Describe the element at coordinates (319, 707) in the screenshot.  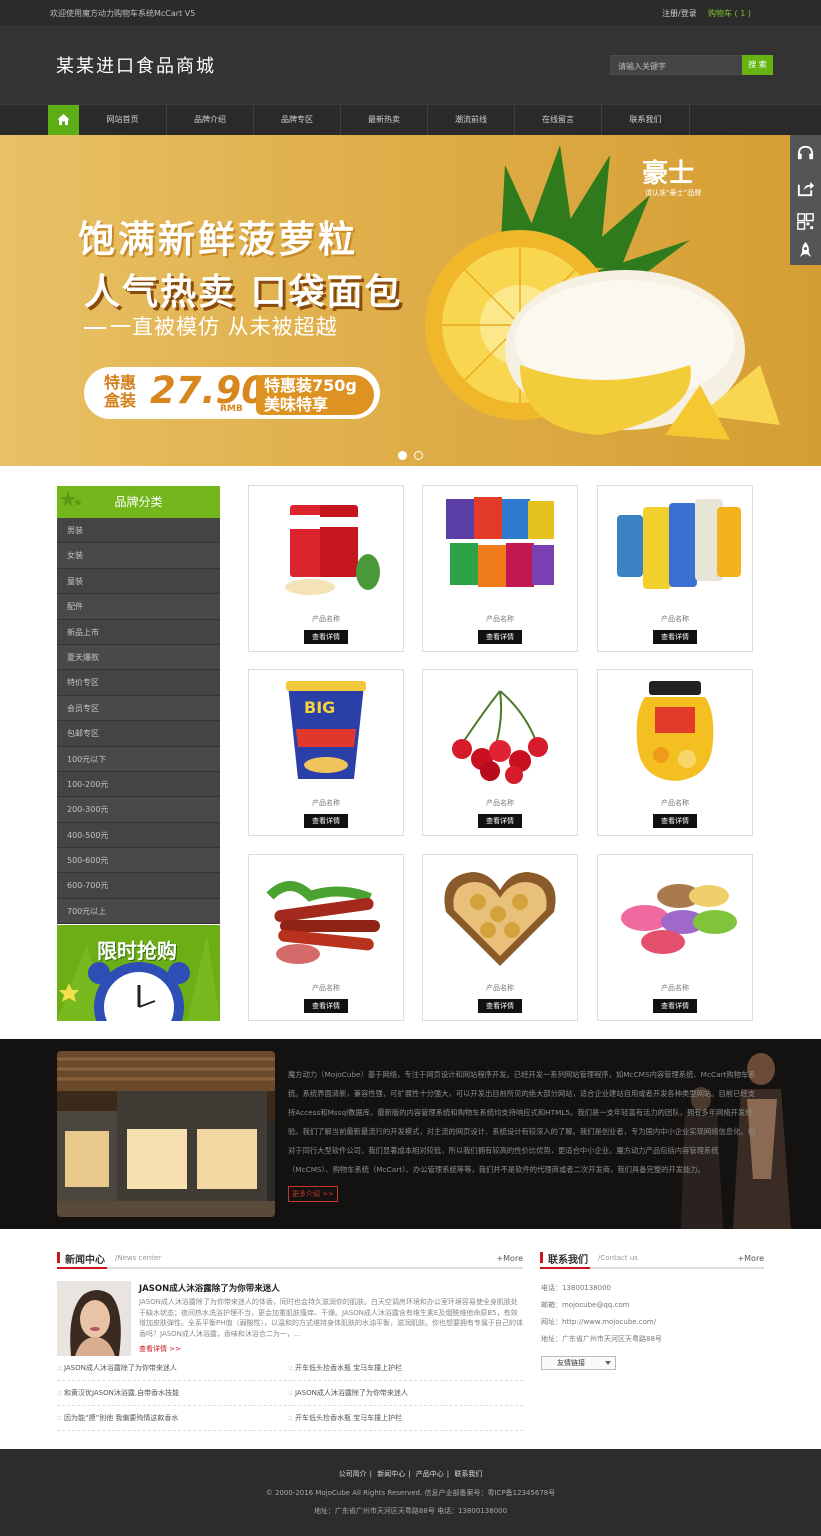
I see `svg-text: BIG` at that location.